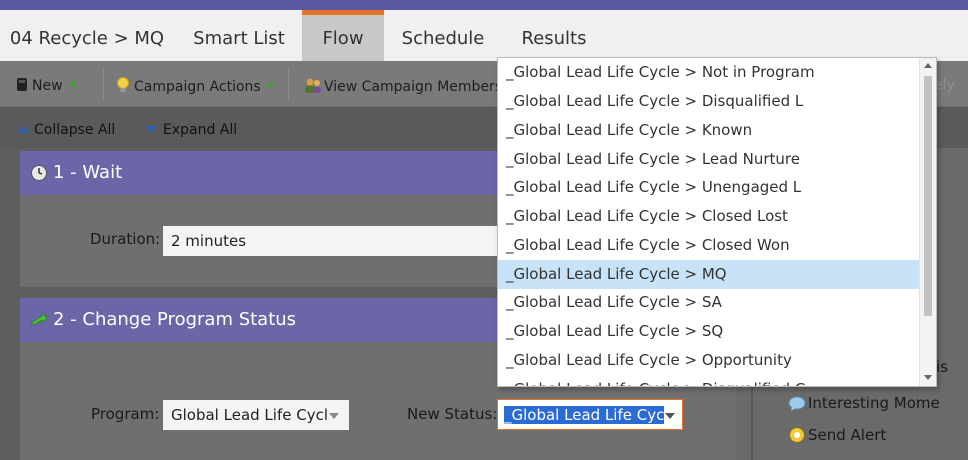 The height and width of the screenshot is (460, 968). What do you see at coordinates (709, 245) in the screenshot?
I see `dropdown-option: _Global Lead Life Cycle > Closed Won` at bounding box center [709, 245].